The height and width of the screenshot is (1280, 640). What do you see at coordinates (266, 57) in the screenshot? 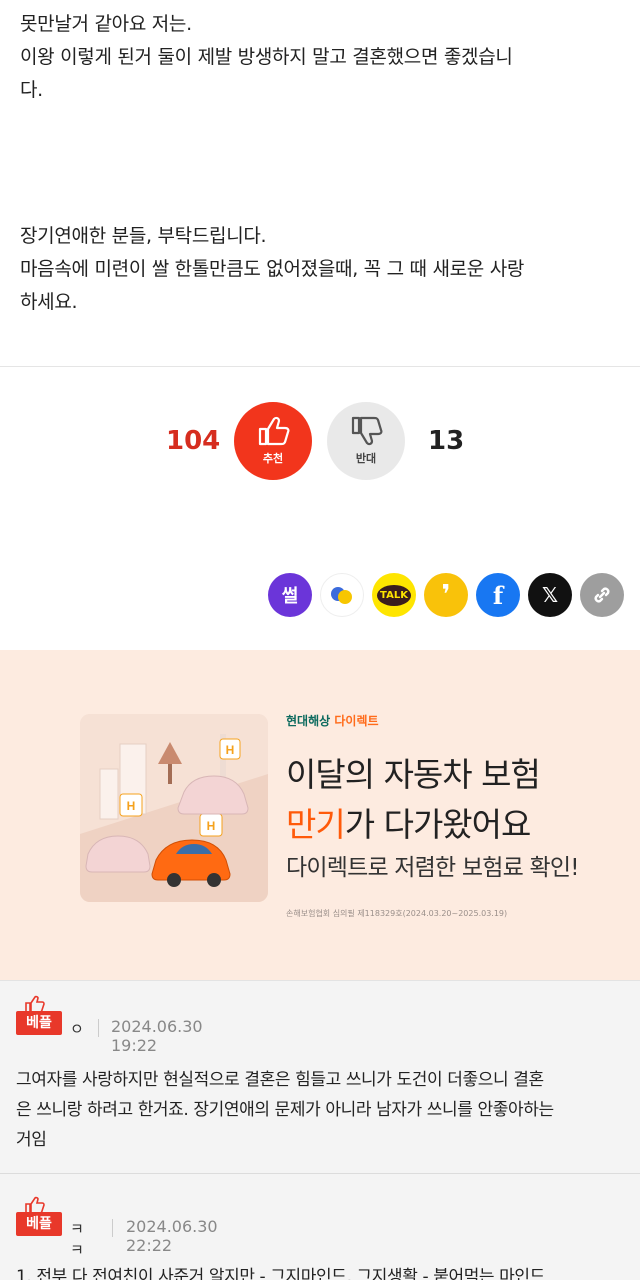
I see `article-line: 이왕 이렇게 된거 둘이 제발 방생하지 말고 결혼했으면 좋겠습니` at bounding box center [266, 57].